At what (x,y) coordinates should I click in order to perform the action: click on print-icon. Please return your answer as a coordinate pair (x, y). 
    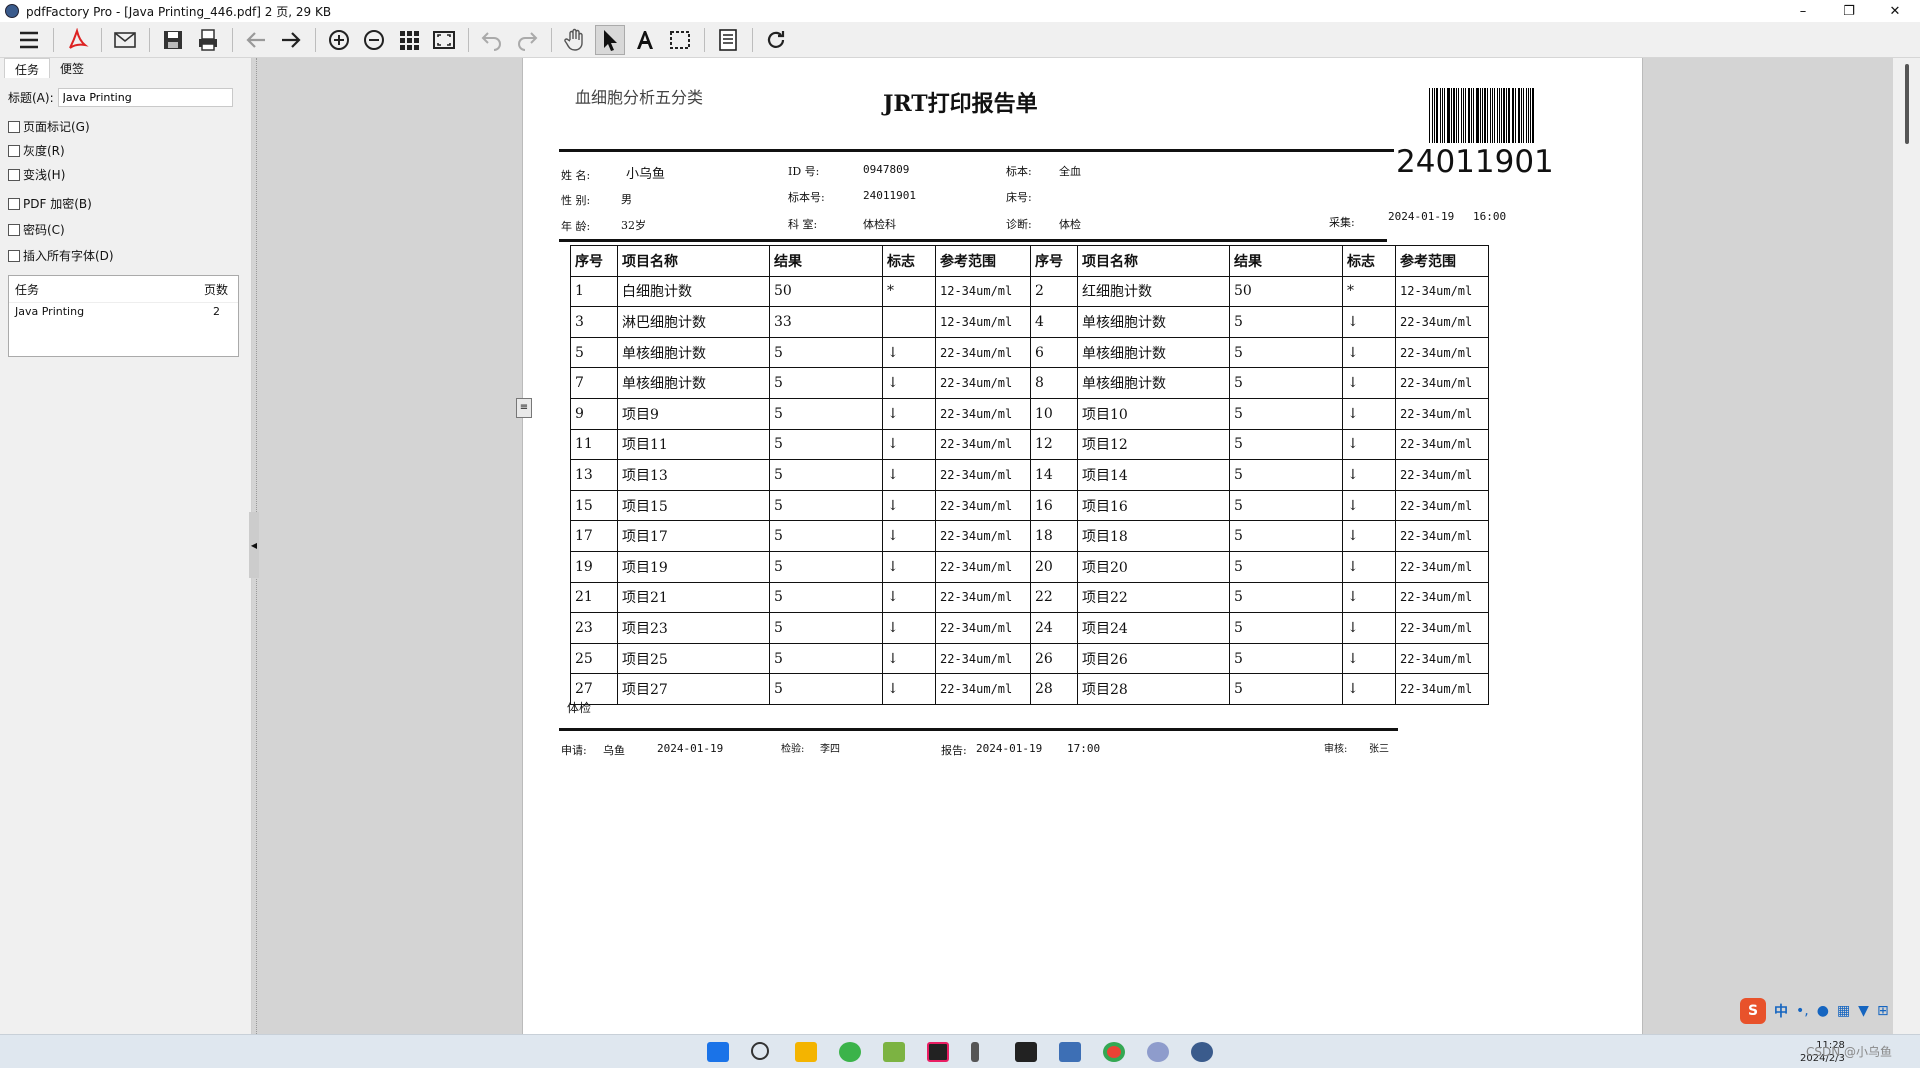
    Looking at the image, I should click on (208, 40).